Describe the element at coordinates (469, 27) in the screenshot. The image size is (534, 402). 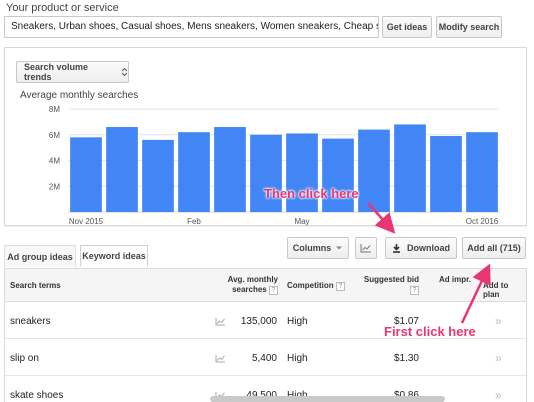
I see `modify-search-button: Modify search` at that location.